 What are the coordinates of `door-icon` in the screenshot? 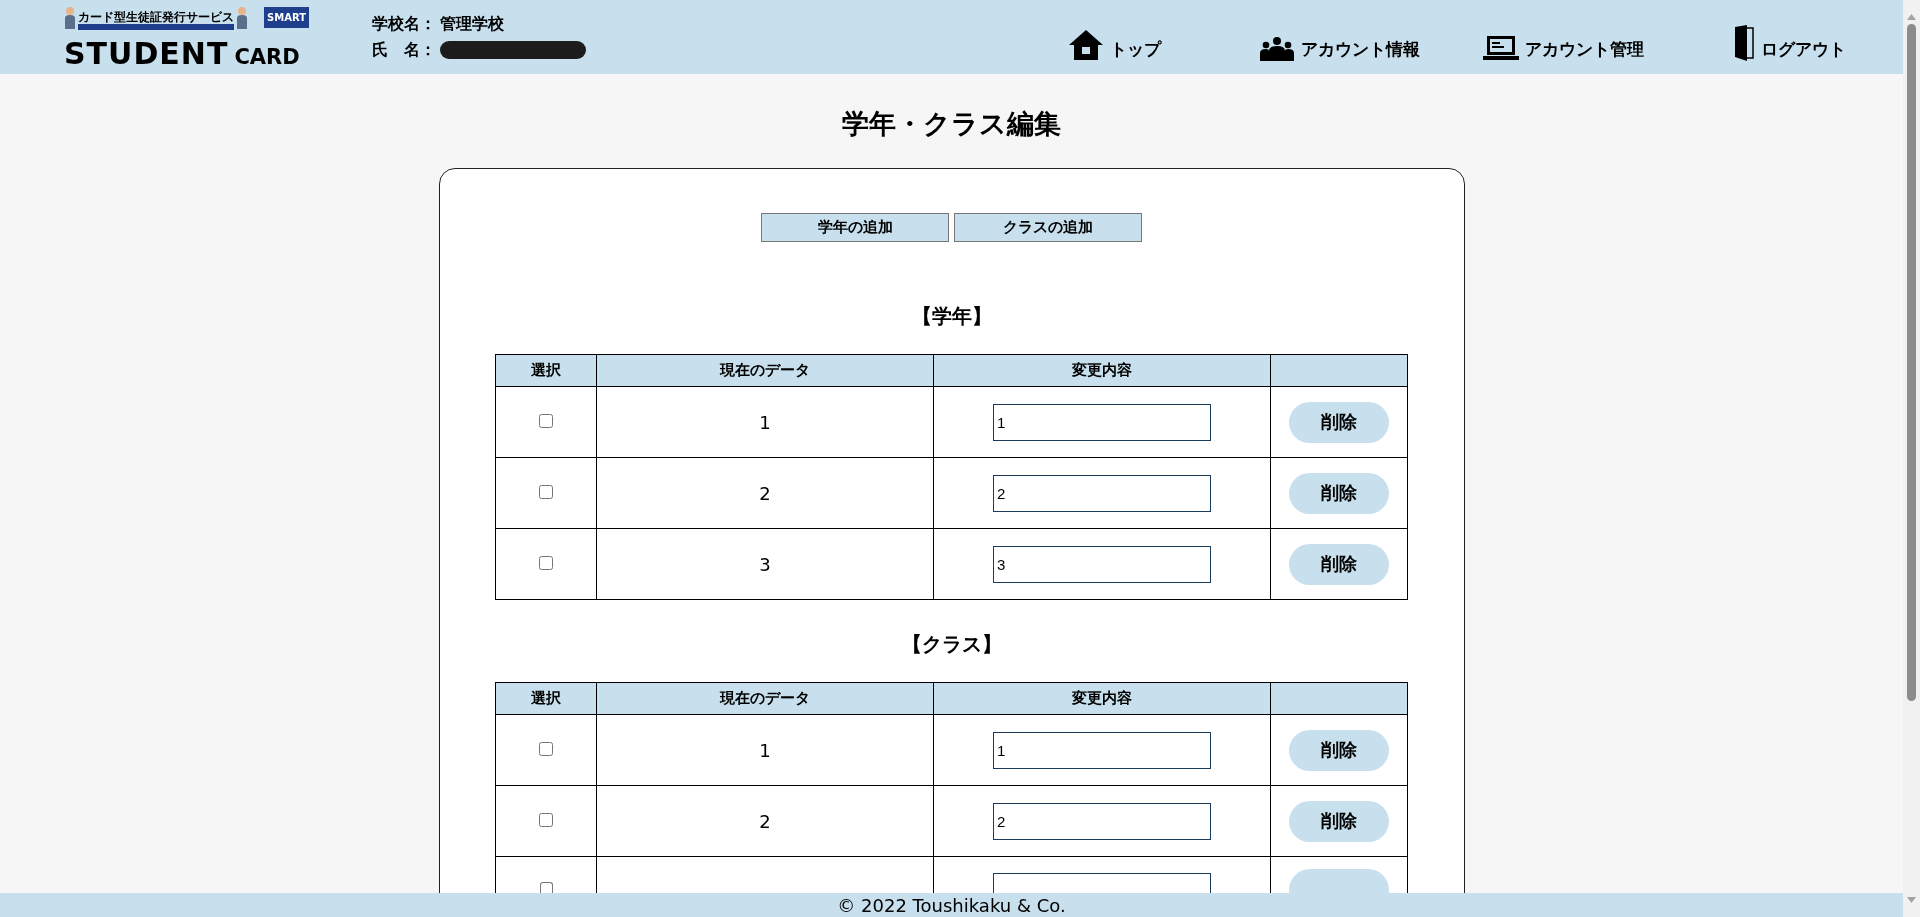 It's located at (1744, 43).